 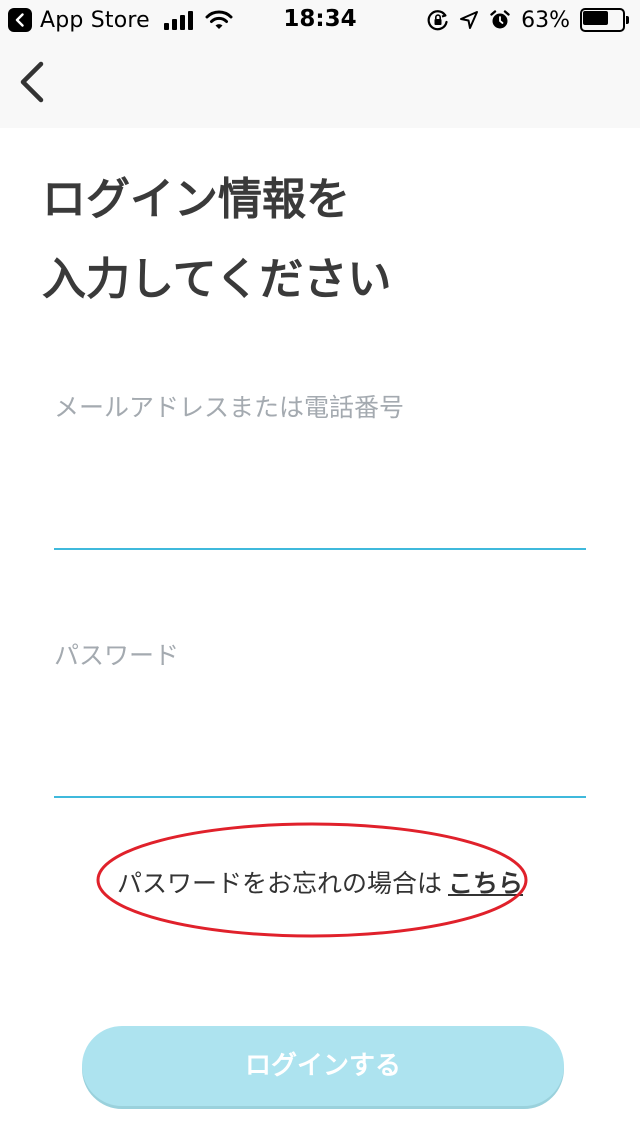 I want to click on location-arrow-icon, so click(x=469, y=20).